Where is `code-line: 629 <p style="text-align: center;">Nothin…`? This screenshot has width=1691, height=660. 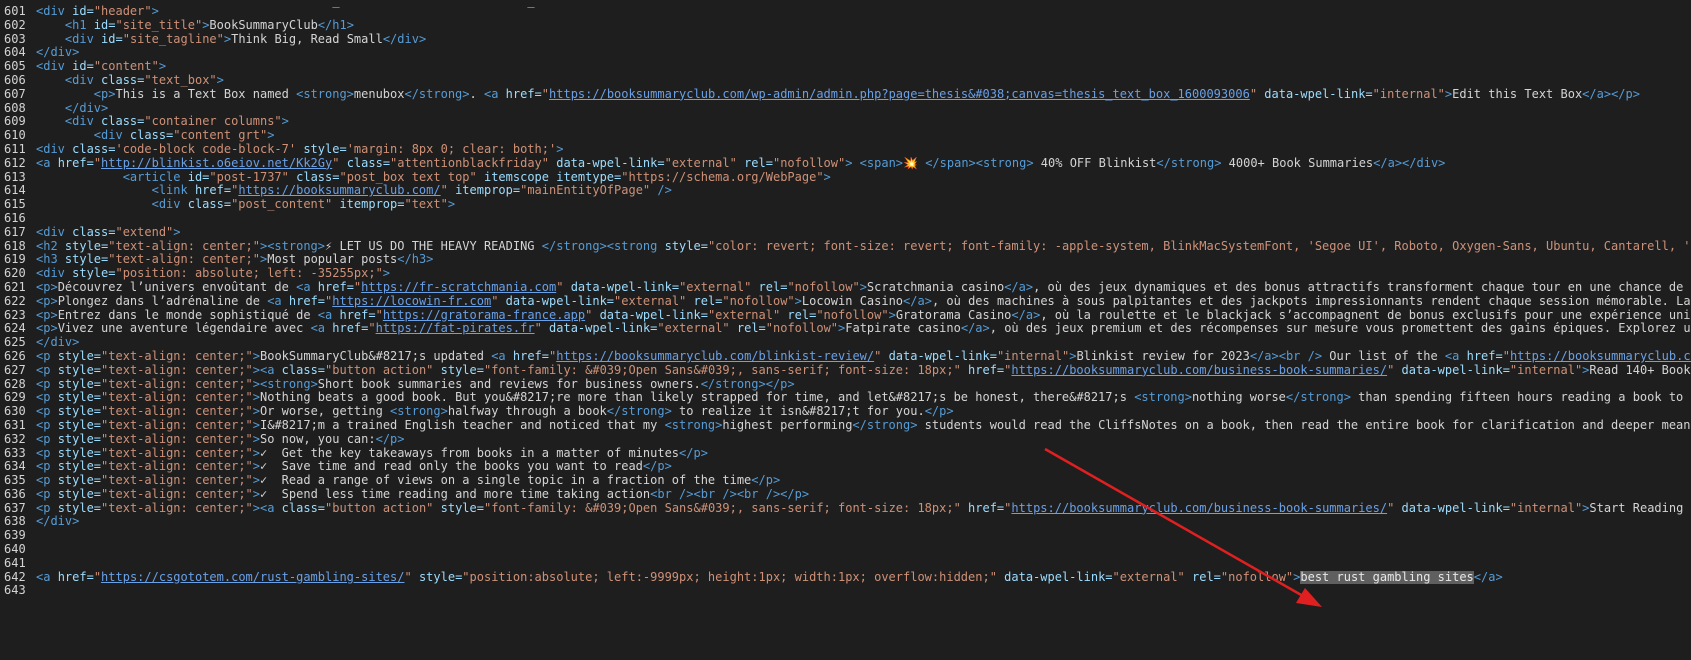 code-line: 629 <p style="text-align: center;">Nothin… is located at coordinates (845, 398).